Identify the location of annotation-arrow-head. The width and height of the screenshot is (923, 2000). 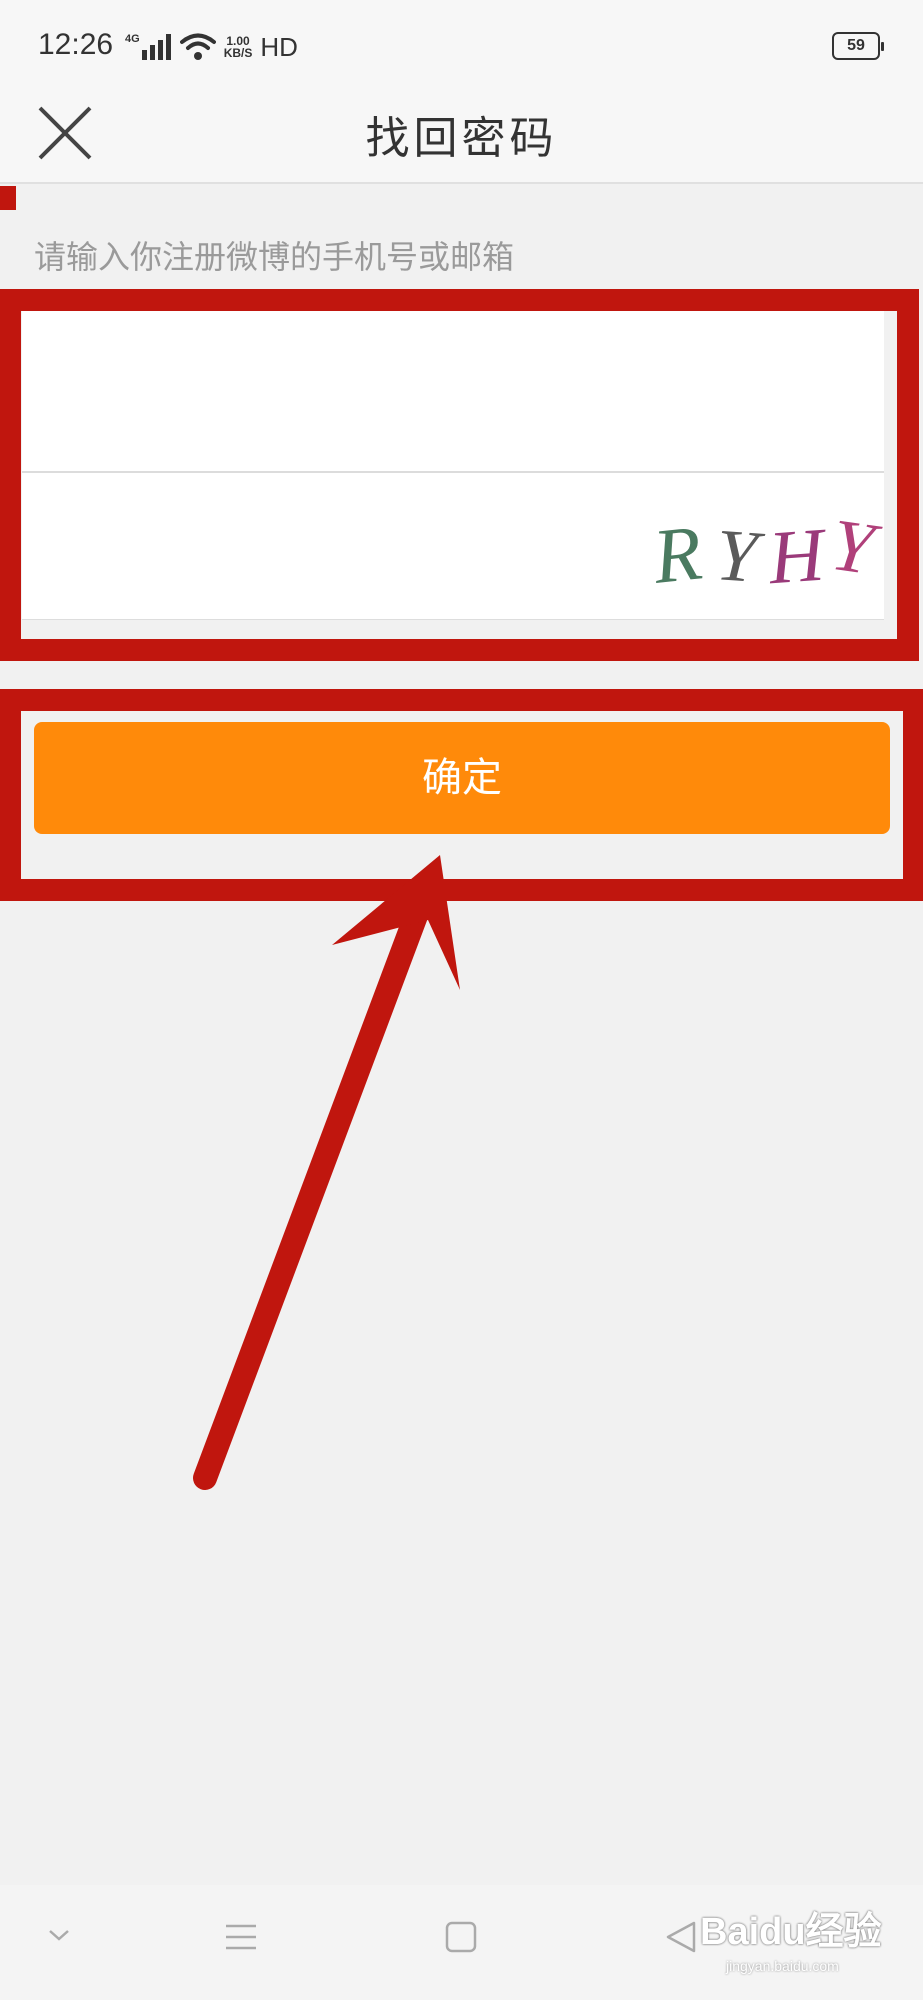
(396, 922).